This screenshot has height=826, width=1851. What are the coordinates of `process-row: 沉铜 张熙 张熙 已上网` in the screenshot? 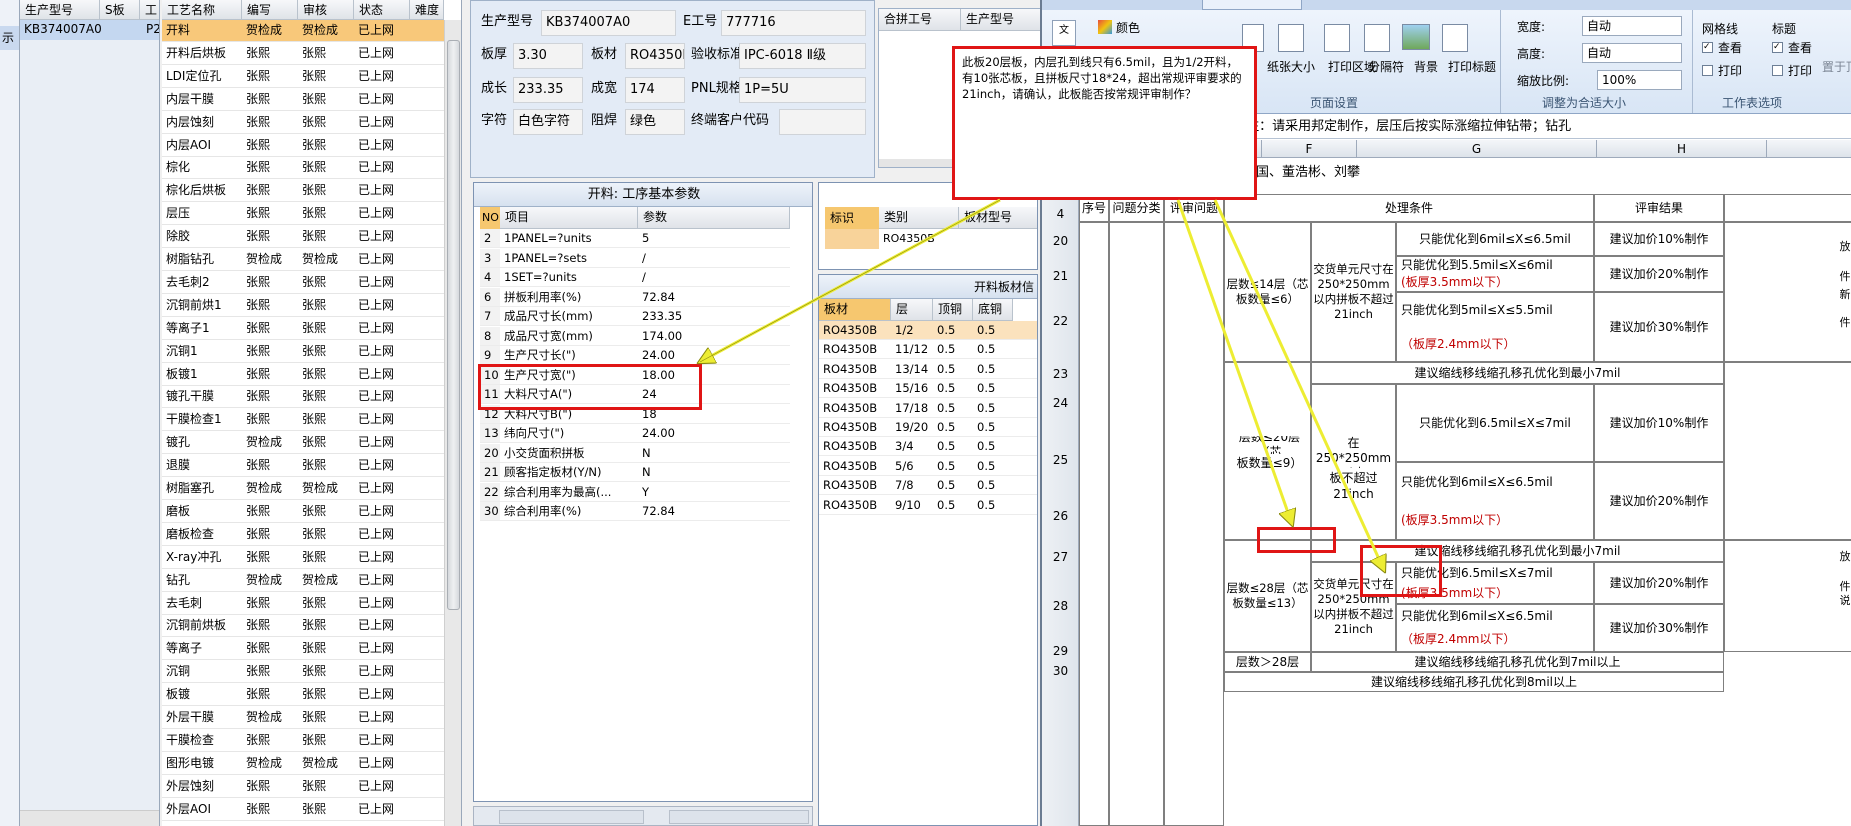 It's located at (303, 672).